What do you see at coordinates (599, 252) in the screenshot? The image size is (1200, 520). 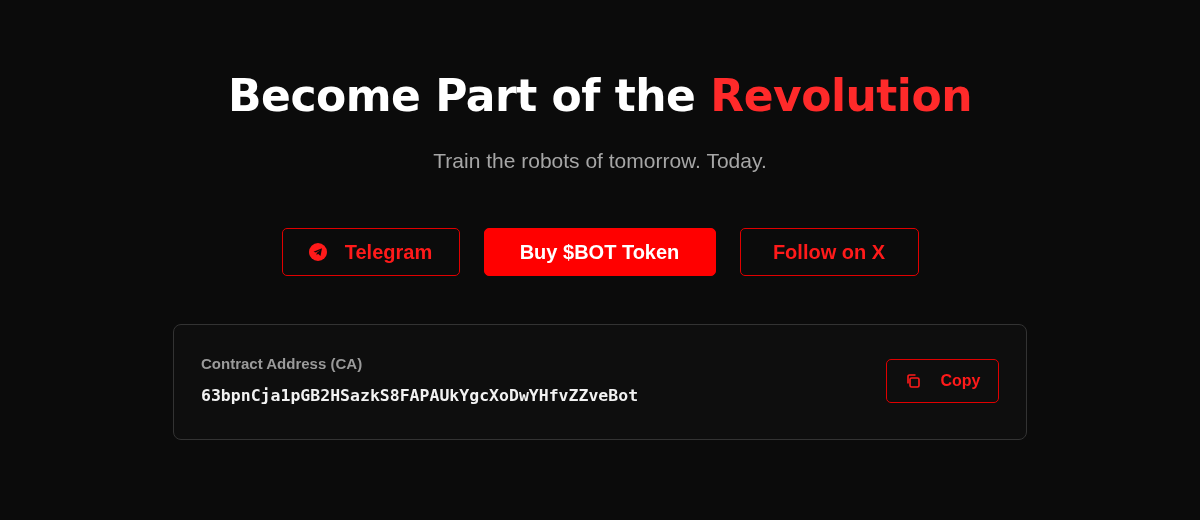 I see `buy-button: Buy $BOT Token` at bounding box center [599, 252].